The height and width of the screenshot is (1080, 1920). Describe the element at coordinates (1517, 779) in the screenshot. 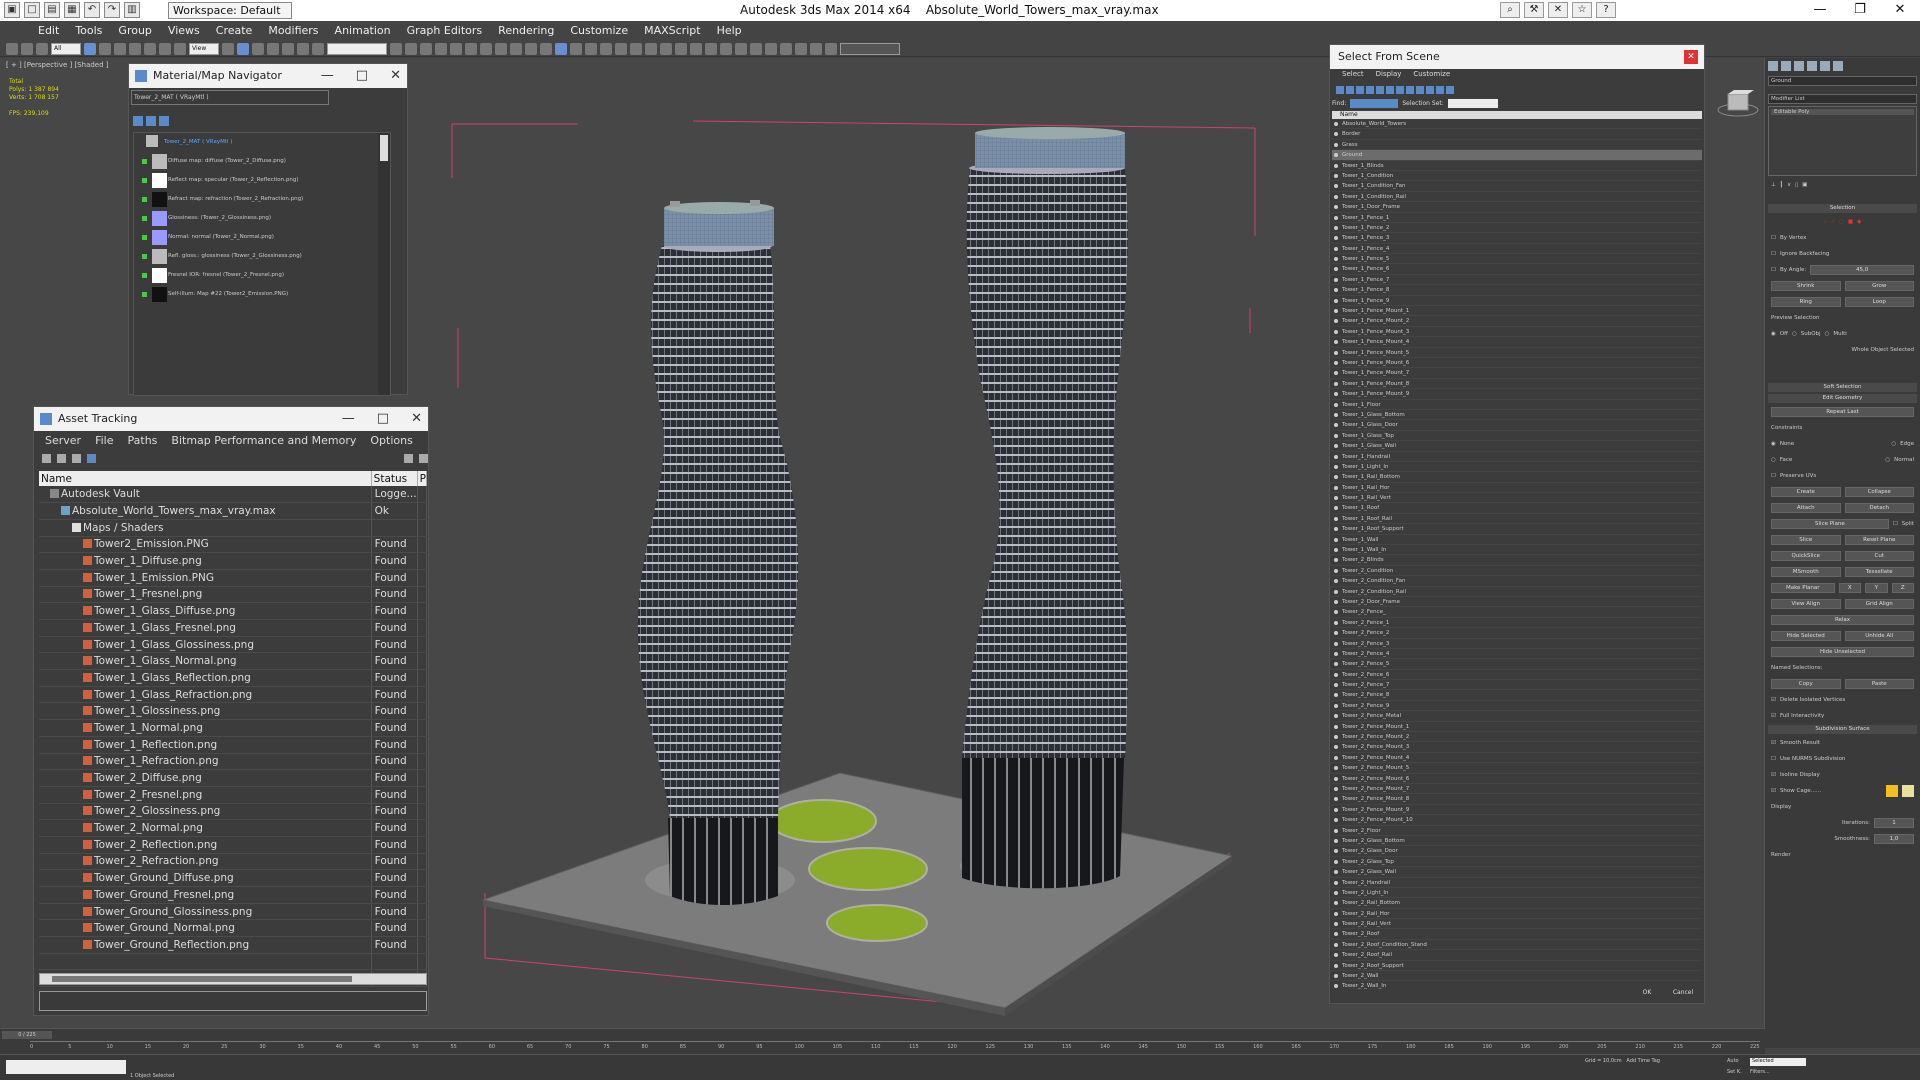

I see `list-item: Tower_2_Fence_Mount_6` at that location.